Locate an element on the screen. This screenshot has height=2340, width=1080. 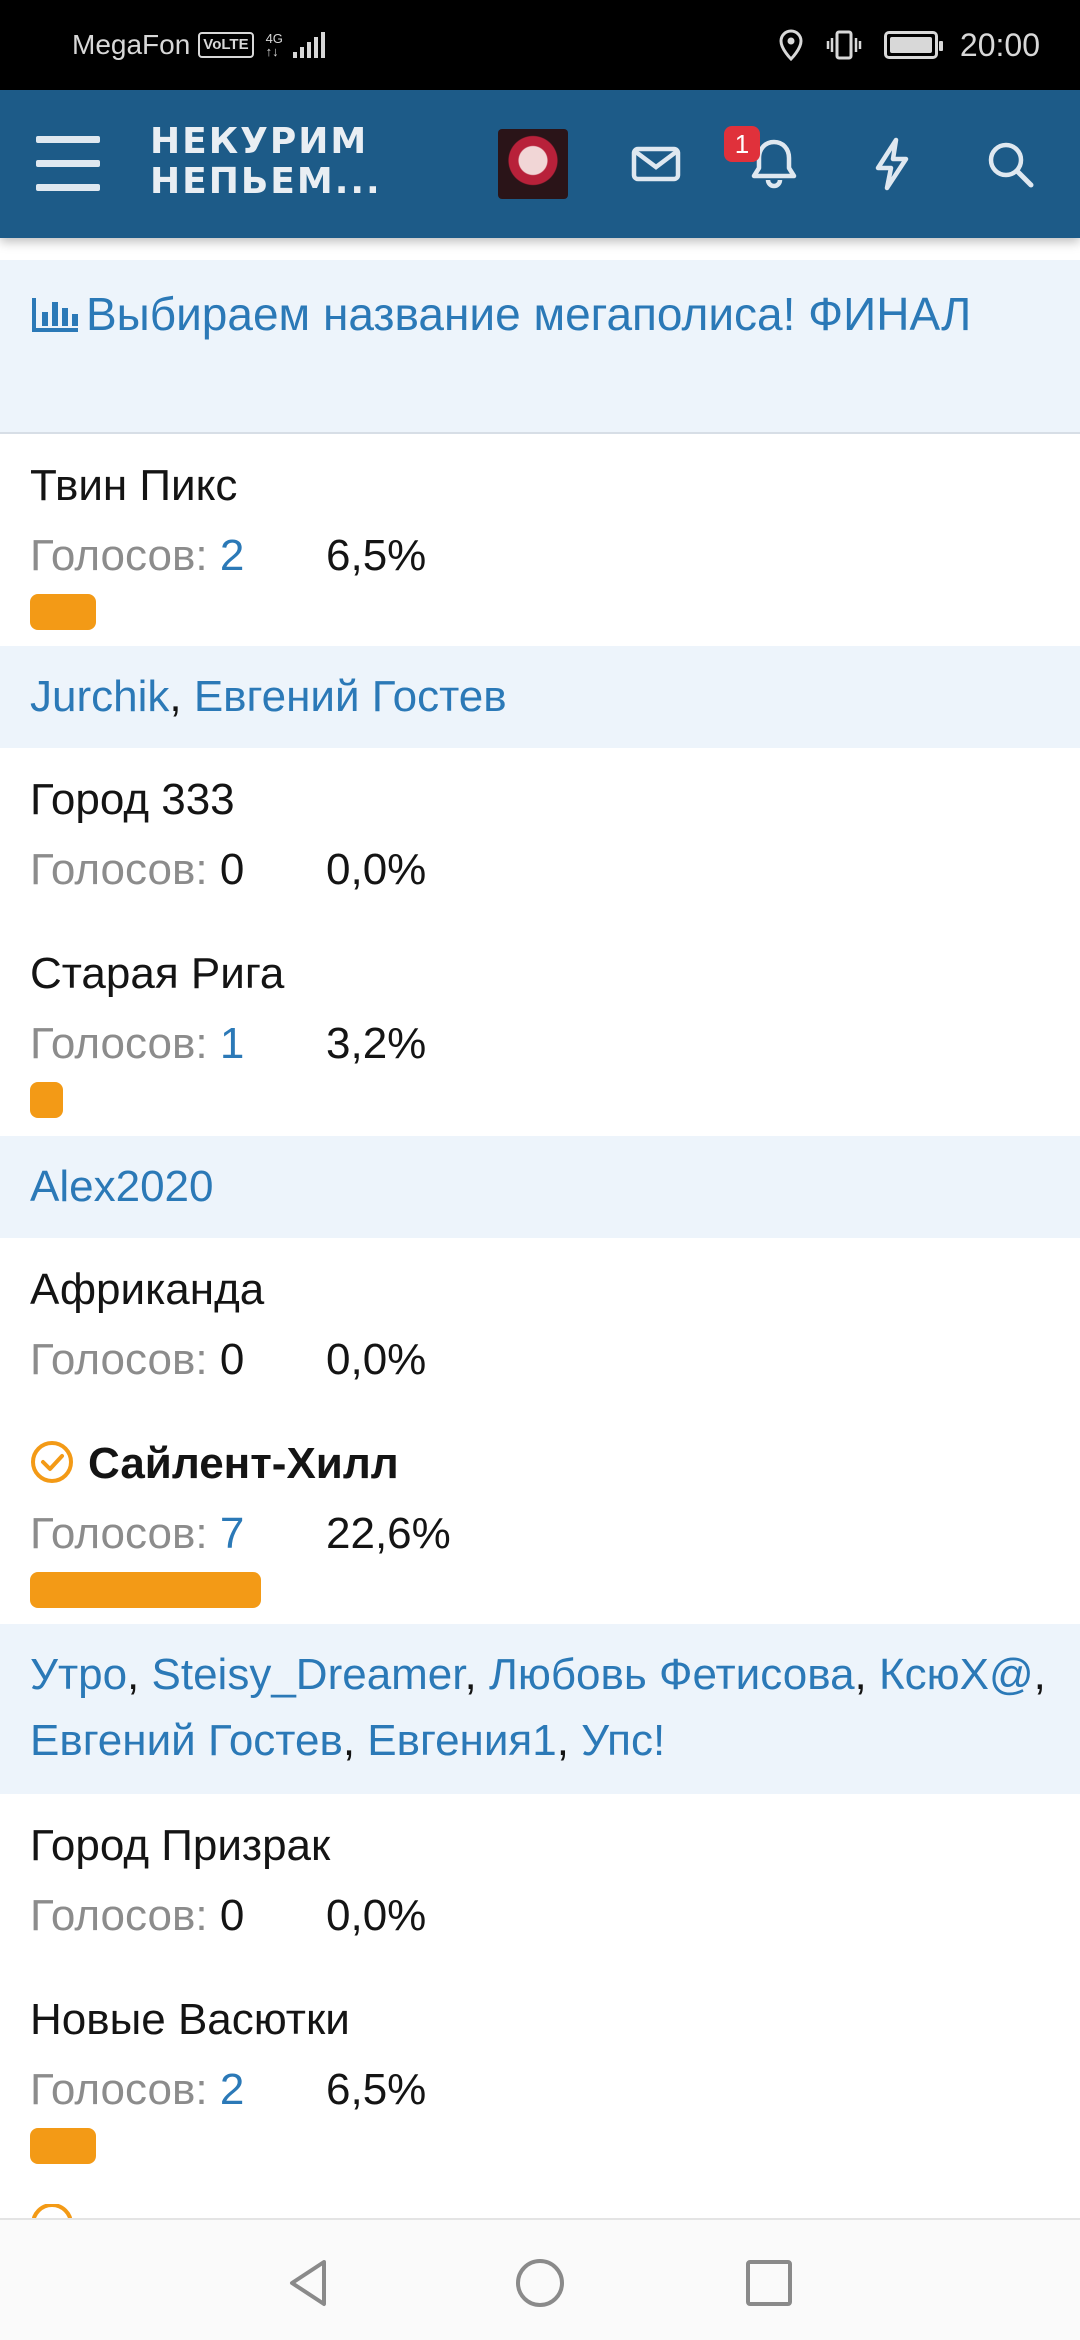
battery-icon is located at coordinates (913, 45).